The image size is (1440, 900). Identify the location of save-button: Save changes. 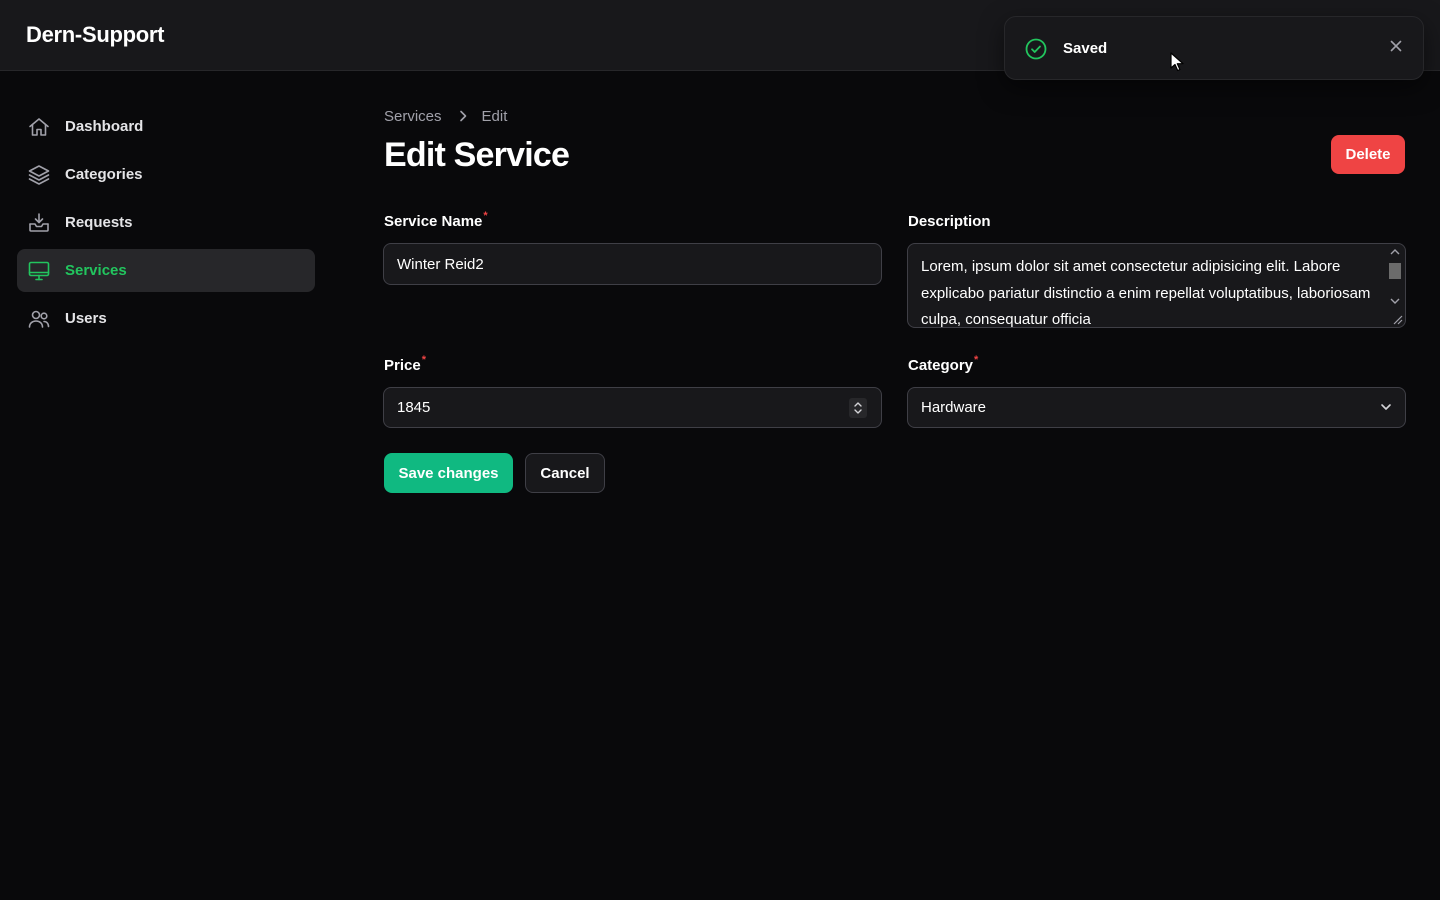
(448, 473).